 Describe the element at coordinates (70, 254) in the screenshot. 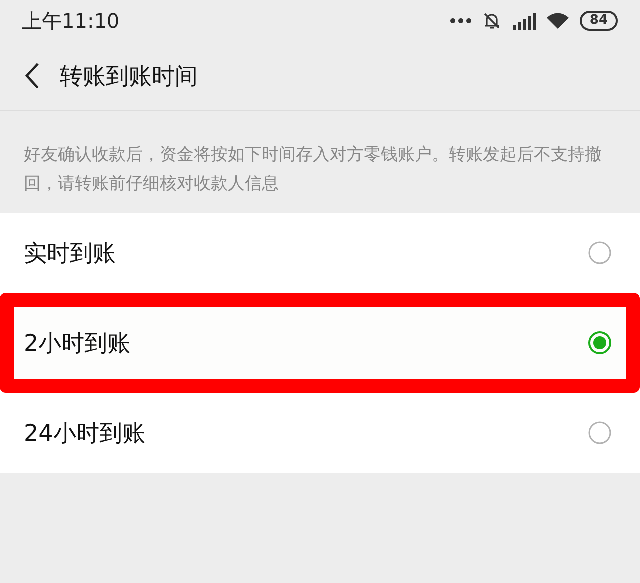

I see `option-label: 实时到账` at that location.